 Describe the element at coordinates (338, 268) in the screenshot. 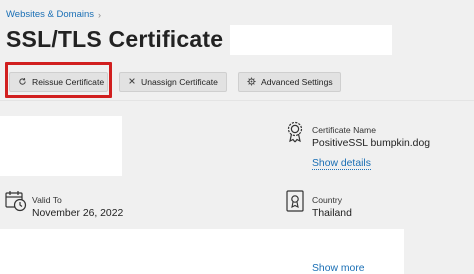

I see `show-more-link: Show more` at that location.